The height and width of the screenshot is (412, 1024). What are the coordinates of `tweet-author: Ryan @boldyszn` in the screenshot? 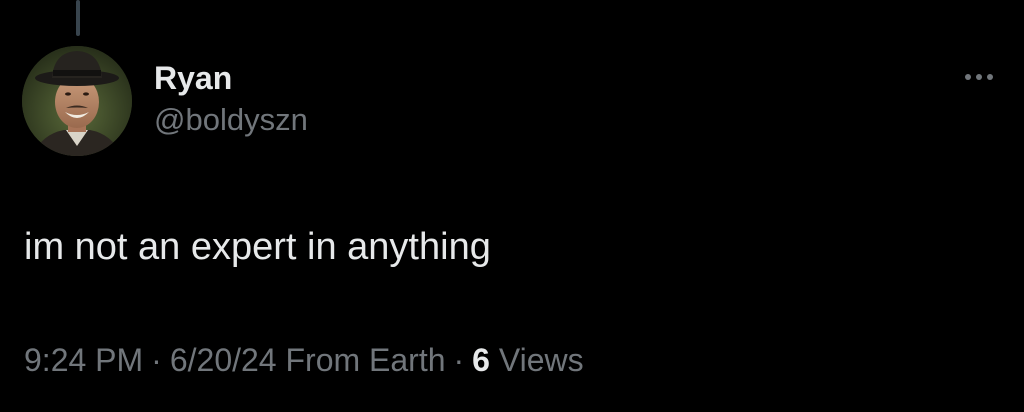 It's located at (231, 99).